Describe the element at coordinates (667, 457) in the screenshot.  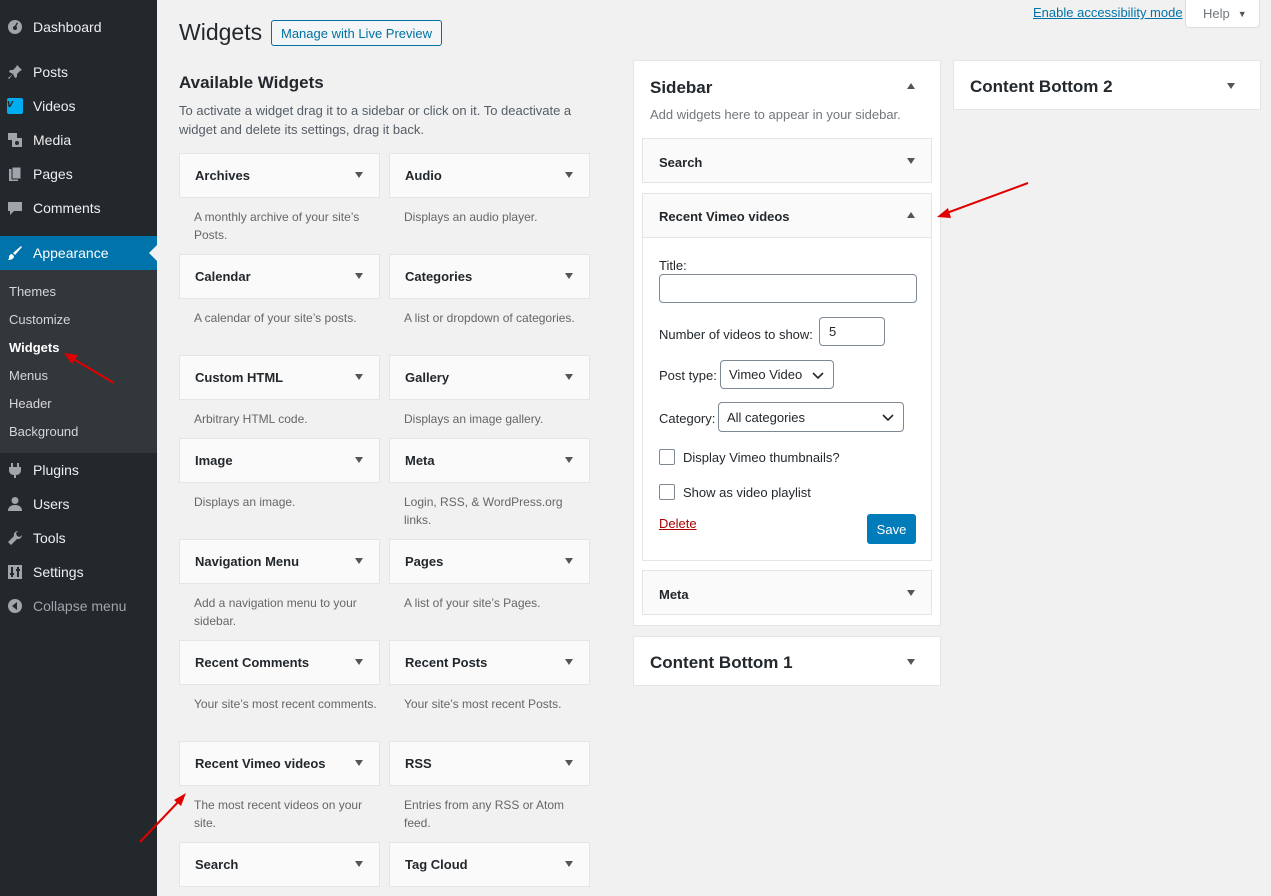
I see `vimeo-thumbnails-checkbox` at that location.